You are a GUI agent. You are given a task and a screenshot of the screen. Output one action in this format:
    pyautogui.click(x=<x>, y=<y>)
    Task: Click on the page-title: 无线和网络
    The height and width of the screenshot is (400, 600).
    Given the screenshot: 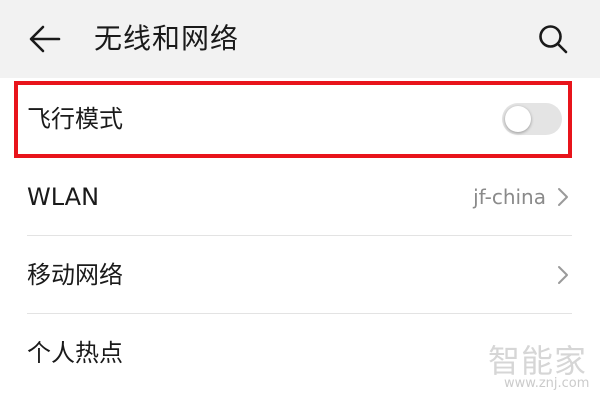 What is the action you would take?
    pyautogui.click(x=167, y=38)
    